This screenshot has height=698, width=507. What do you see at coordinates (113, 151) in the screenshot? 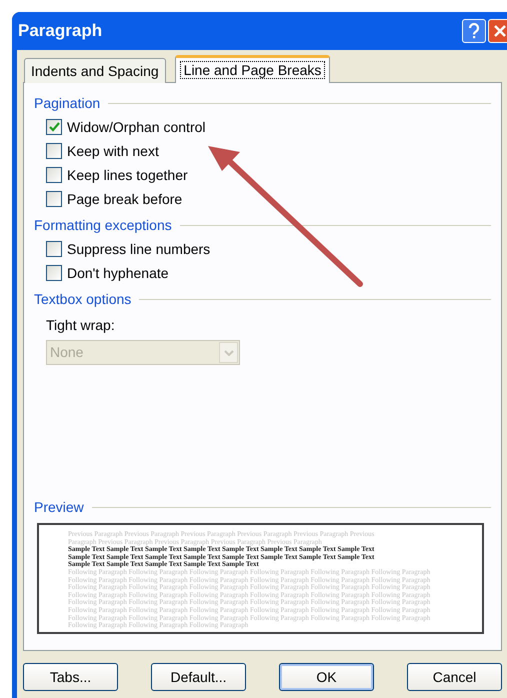
I see `checkbox-label: Keep with next` at bounding box center [113, 151].